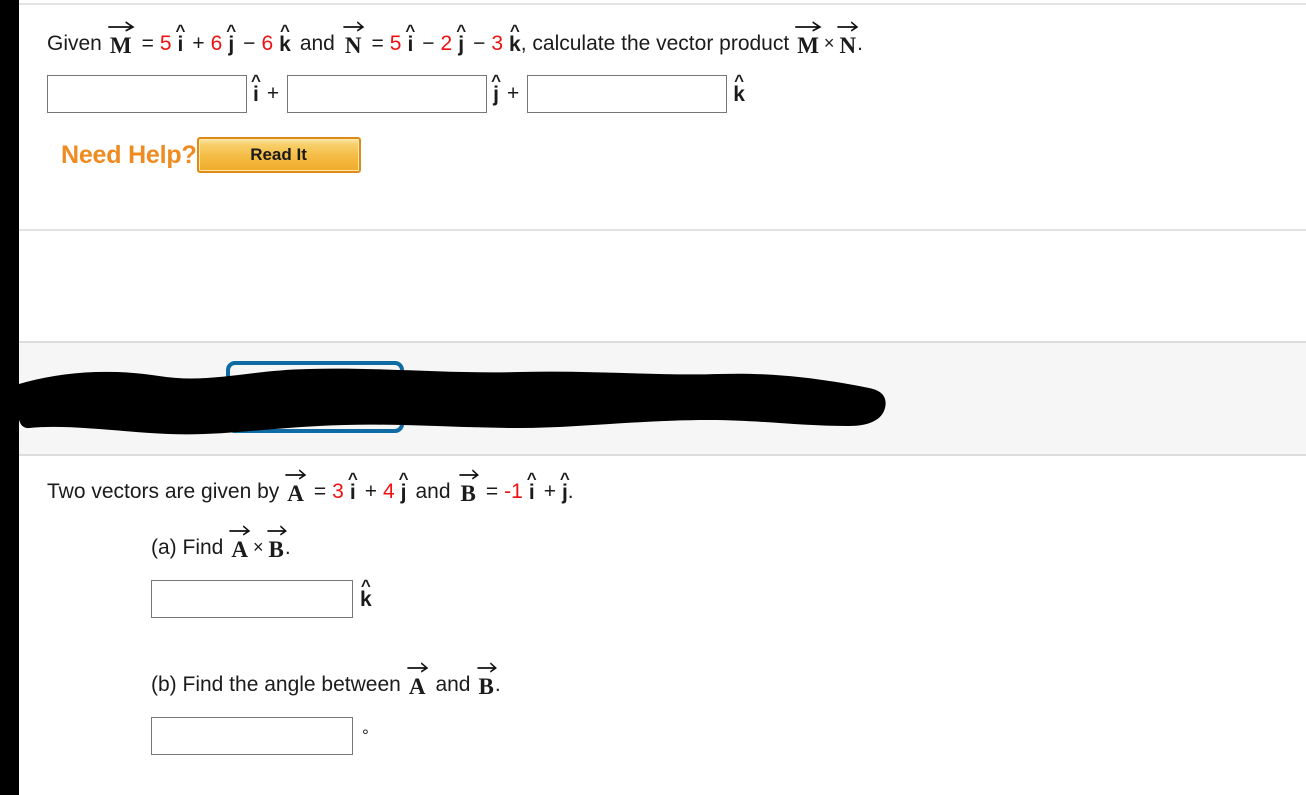  I want to click on vector-m-letter: M, so click(808, 45).